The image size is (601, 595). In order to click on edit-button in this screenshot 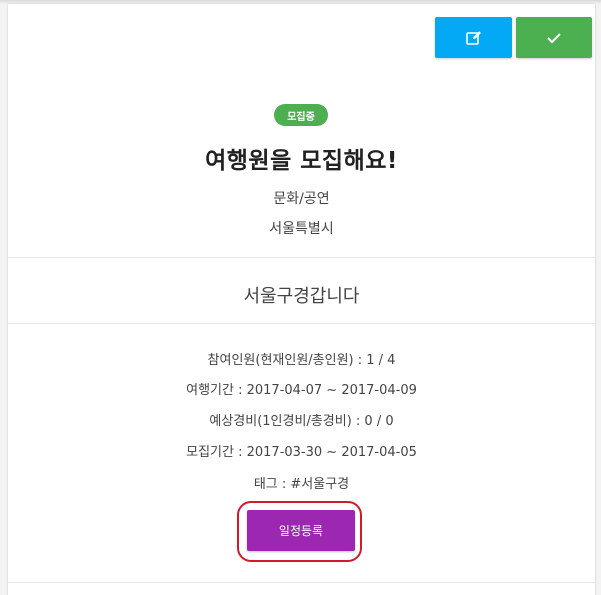, I will do `click(473, 37)`.